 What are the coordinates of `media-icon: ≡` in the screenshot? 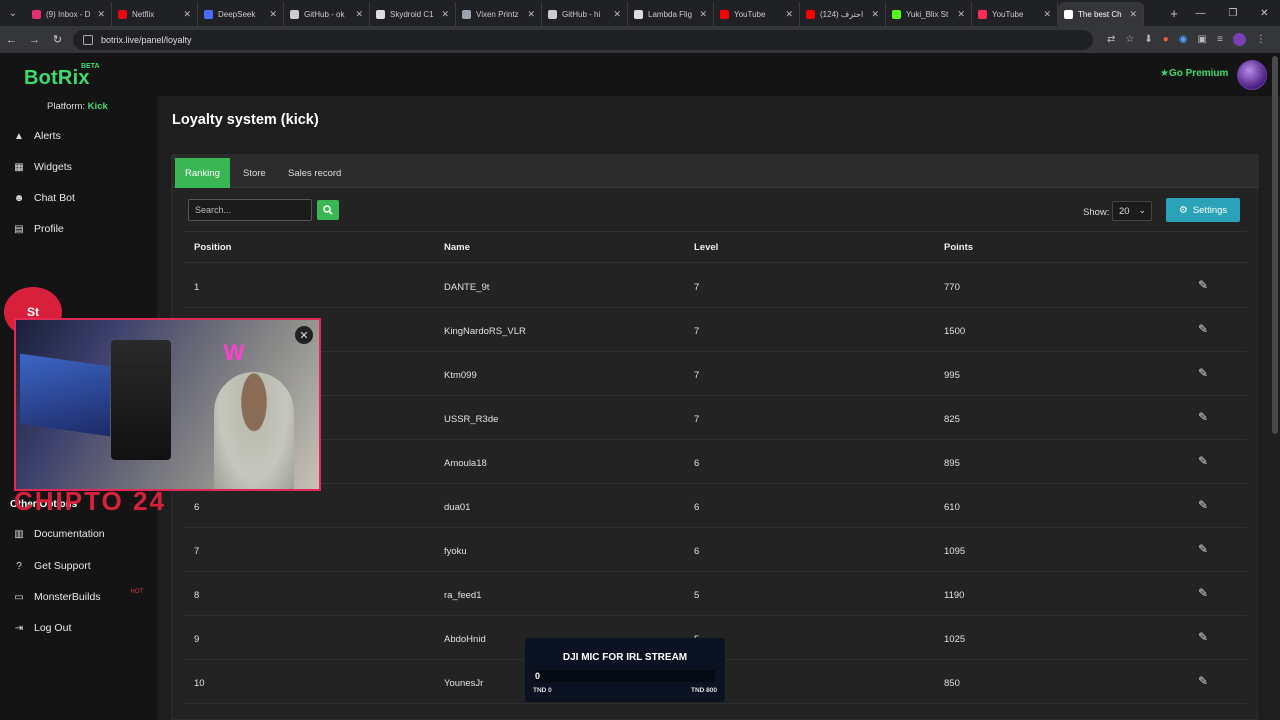 It's located at (1220, 39).